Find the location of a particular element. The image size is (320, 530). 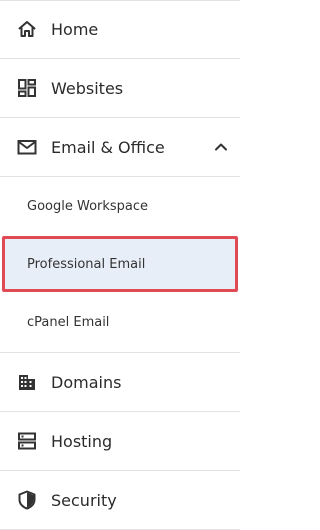

nav-item-websites-label: Websites is located at coordinates (87, 88).